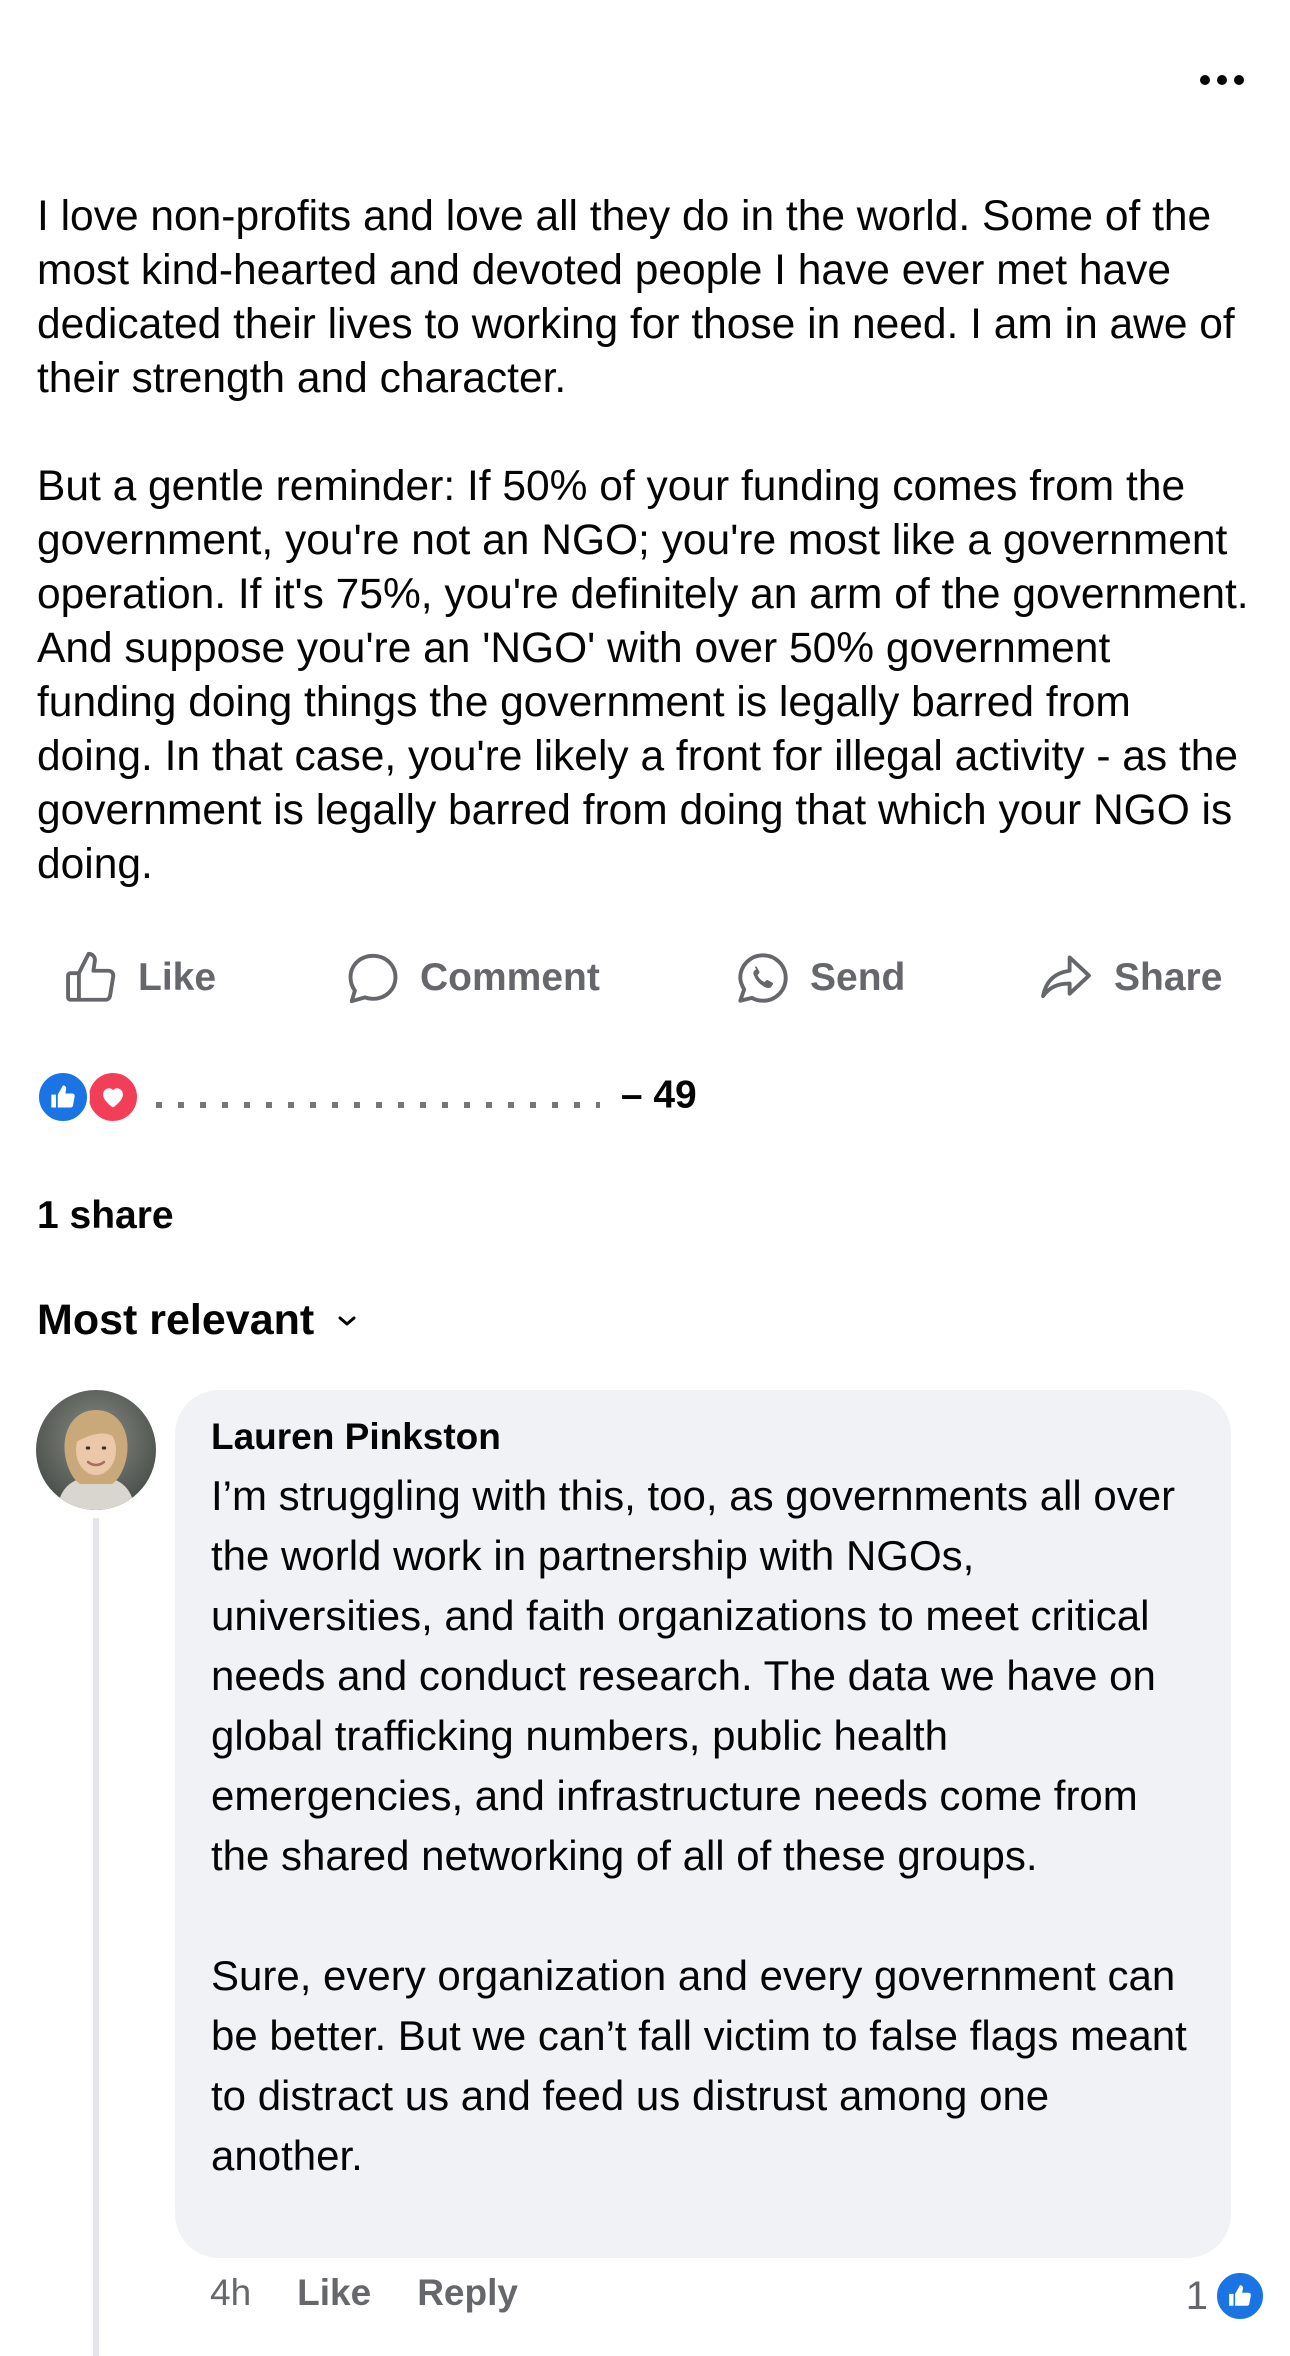  What do you see at coordinates (645, 978) in the screenshot?
I see `post-action-bar: Like Comment Send Share` at bounding box center [645, 978].